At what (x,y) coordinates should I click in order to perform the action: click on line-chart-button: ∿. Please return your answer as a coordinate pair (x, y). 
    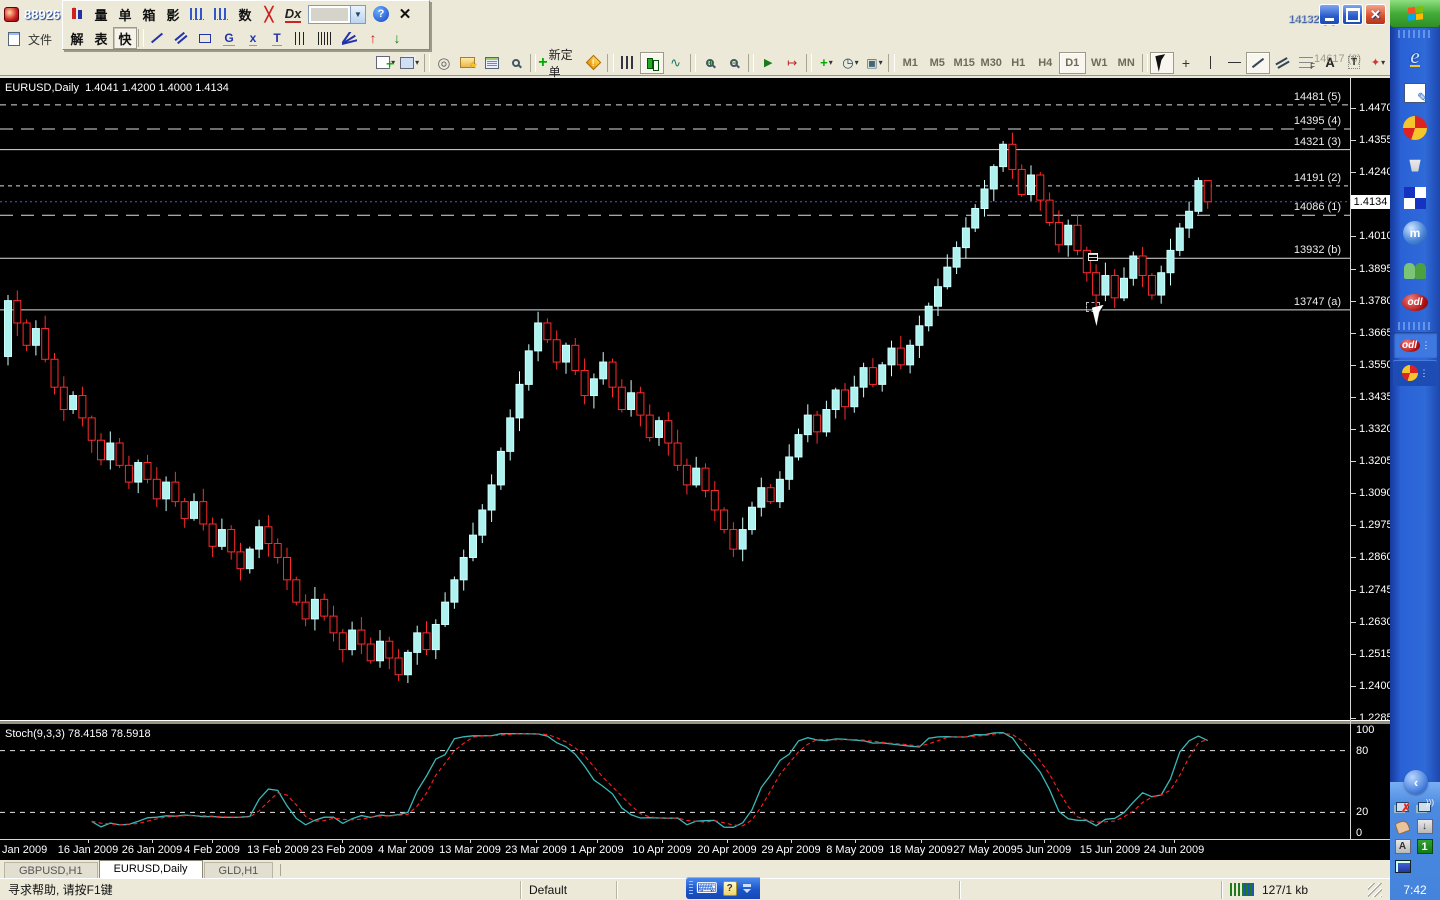
    Looking at the image, I should click on (676, 63).